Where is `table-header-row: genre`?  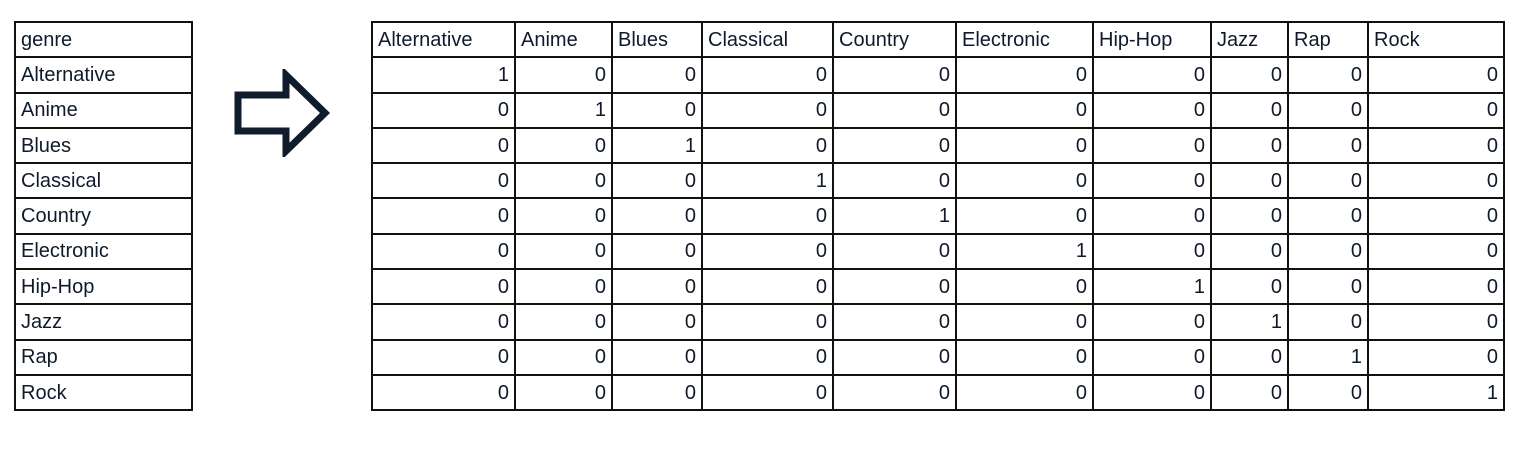 table-header-row: genre is located at coordinates (103, 39).